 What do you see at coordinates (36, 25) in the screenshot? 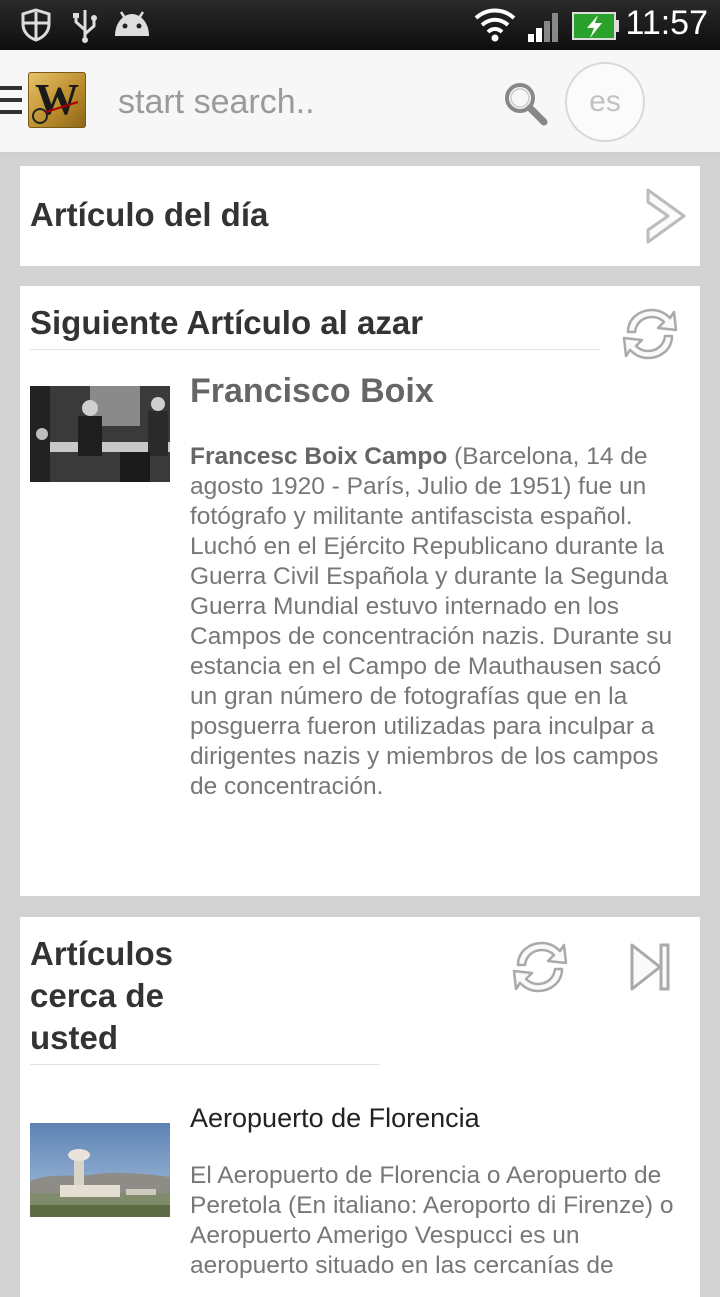
I see `shield-icon` at bounding box center [36, 25].